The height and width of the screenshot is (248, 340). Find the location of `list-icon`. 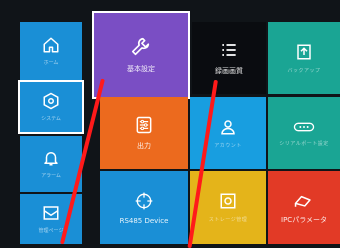

list-icon is located at coordinates (229, 50).